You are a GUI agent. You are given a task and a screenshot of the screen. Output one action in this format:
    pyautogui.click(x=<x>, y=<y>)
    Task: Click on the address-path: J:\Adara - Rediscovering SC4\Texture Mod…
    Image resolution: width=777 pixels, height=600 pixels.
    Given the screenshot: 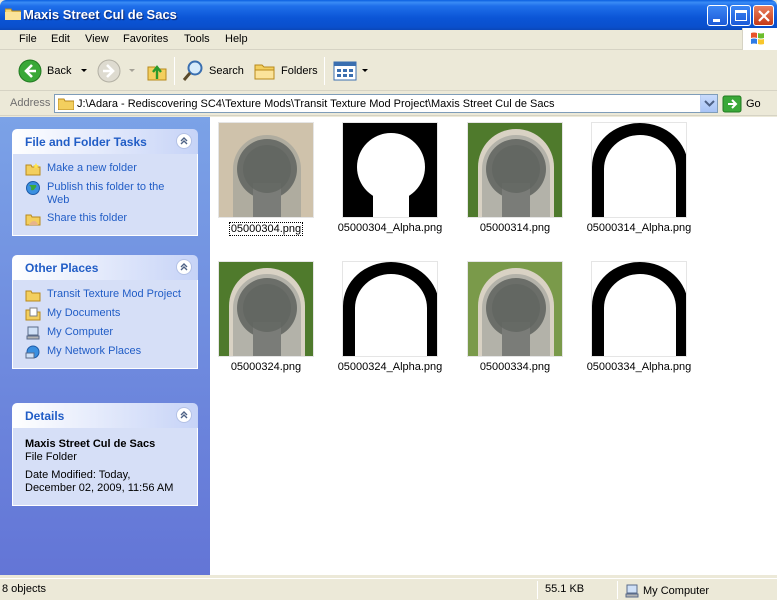 What is the action you would take?
    pyautogui.click(x=316, y=104)
    